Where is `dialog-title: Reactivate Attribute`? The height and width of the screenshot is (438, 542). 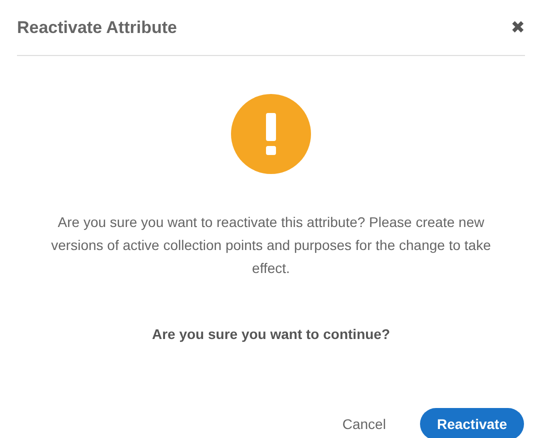 dialog-title: Reactivate Attribute is located at coordinates (97, 28).